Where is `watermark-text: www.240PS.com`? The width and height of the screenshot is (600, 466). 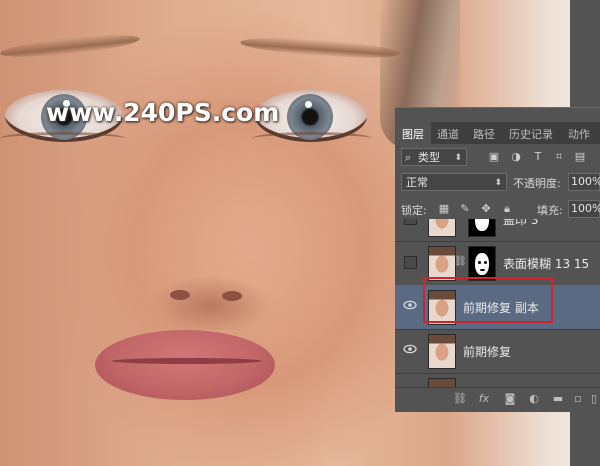 watermark-text: www.240PS.com is located at coordinates (163, 112).